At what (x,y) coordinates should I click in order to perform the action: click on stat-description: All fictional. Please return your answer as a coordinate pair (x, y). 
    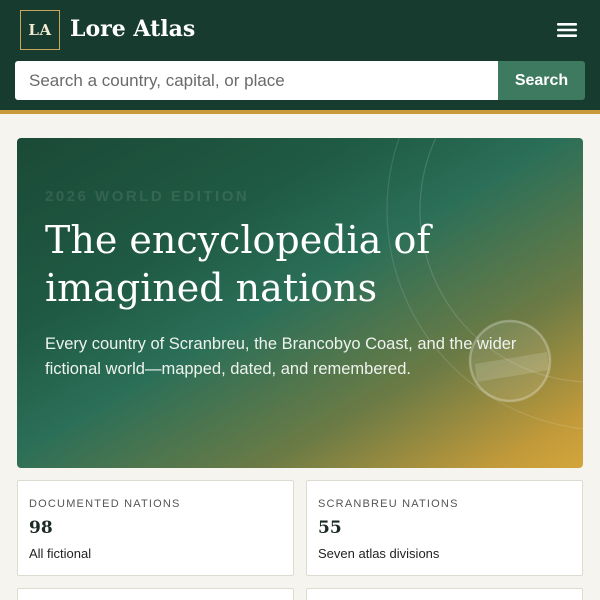
    Looking at the image, I should click on (60, 553).